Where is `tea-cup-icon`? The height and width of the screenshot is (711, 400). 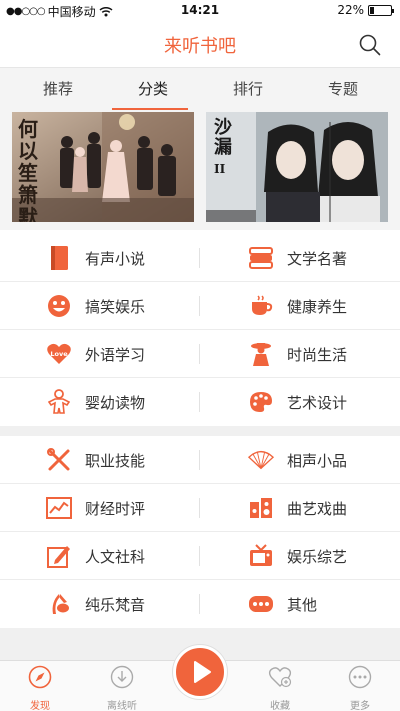 tea-cup-icon is located at coordinates (261, 306).